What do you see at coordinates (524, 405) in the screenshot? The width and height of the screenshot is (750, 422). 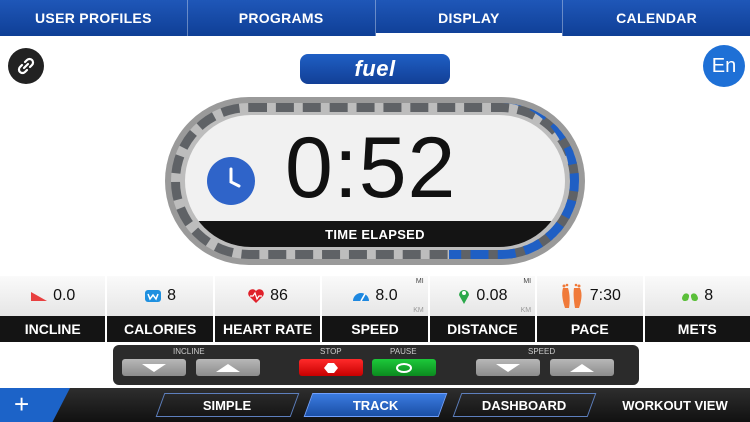 I see `dashboard-view-button: DASHBOARD` at bounding box center [524, 405].